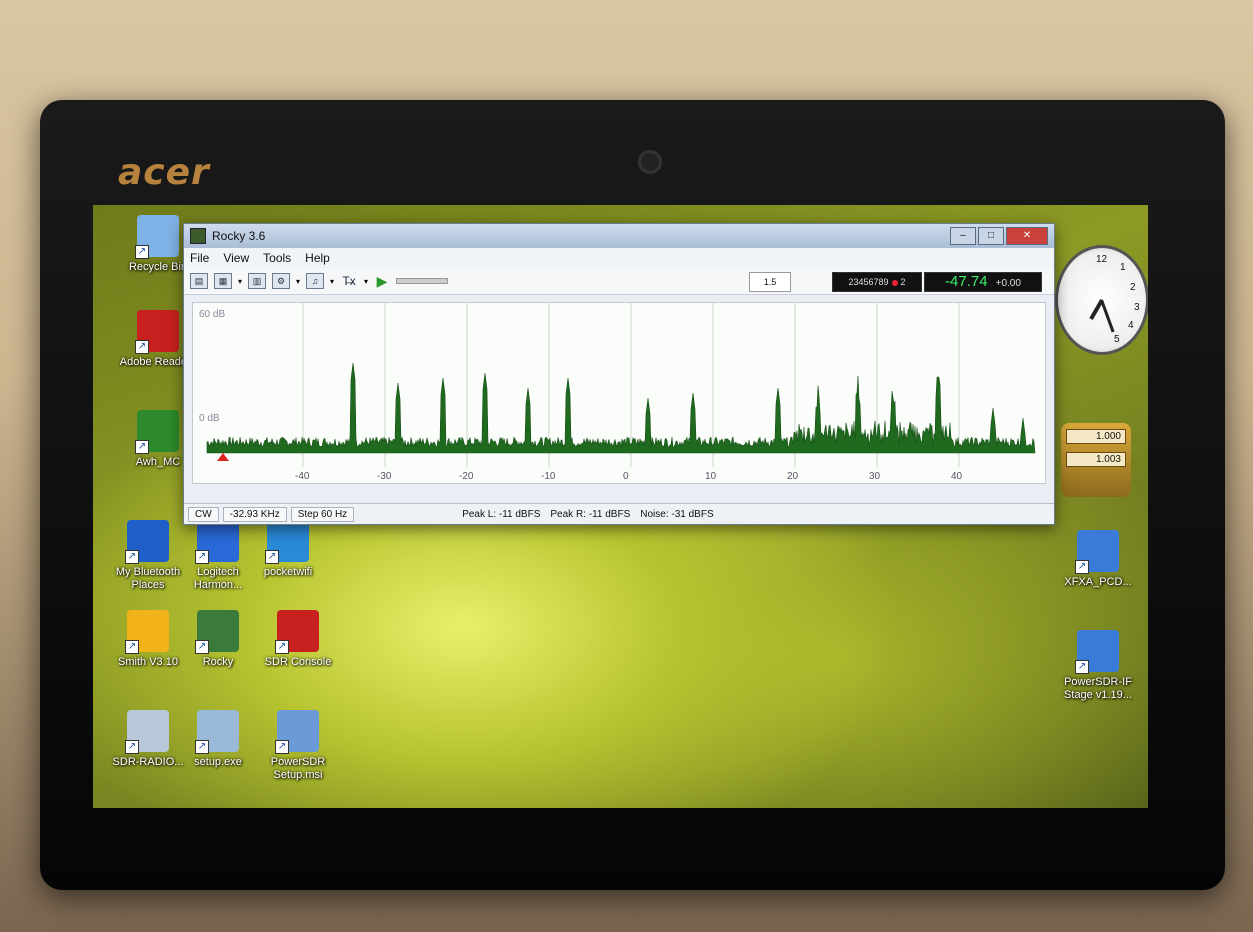 Image resolution: width=1253 pixels, height=932 pixels. I want to click on desktop-icon-rocky: ↗ Rocky, so click(218, 639).